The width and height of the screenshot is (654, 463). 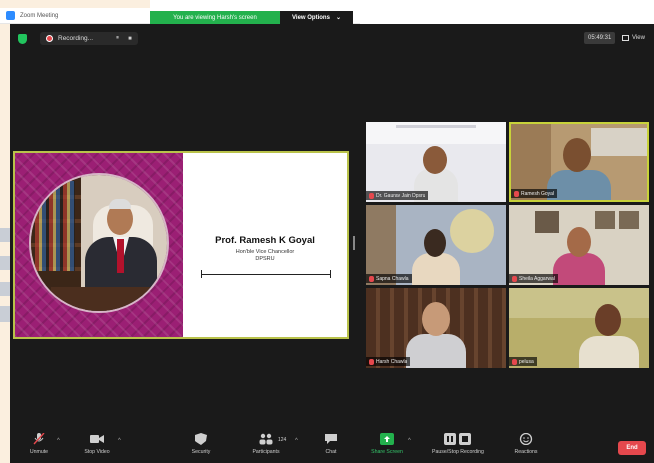 What do you see at coordinates (392, 278) in the screenshot?
I see `participant-name: Sapna Chawla` at bounding box center [392, 278].